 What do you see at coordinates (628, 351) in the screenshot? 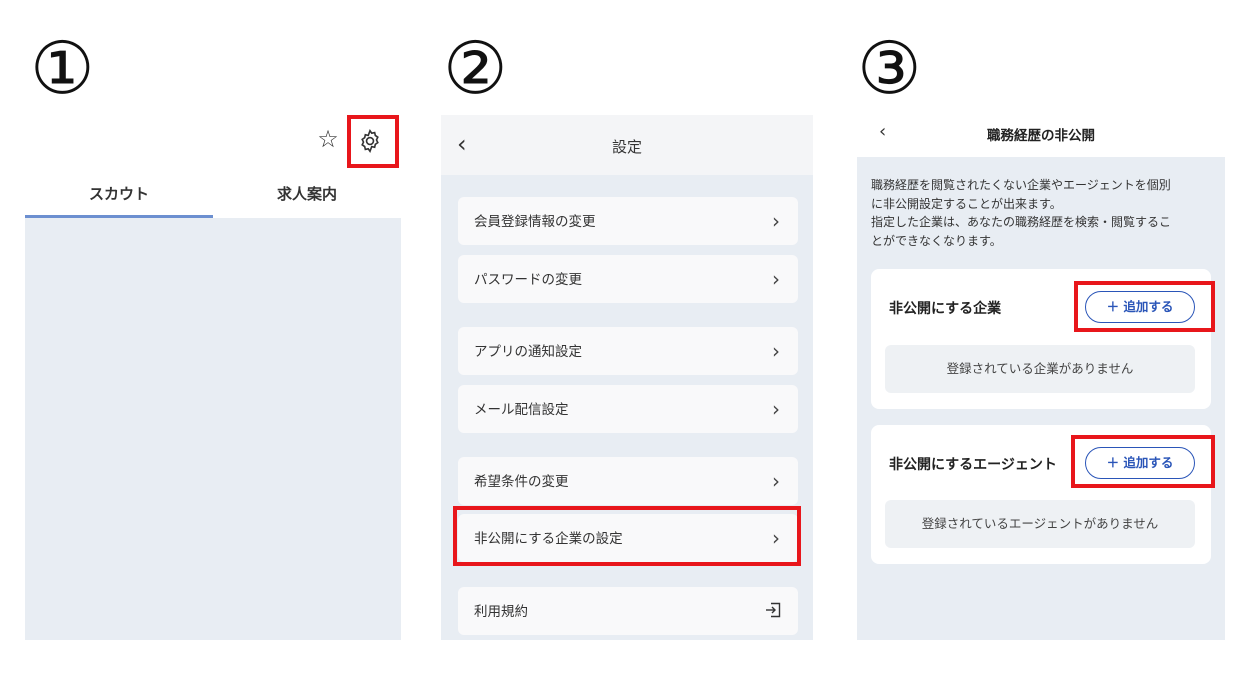
I see `settings-item-app-notification: アプリの通知設定 ›` at bounding box center [628, 351].